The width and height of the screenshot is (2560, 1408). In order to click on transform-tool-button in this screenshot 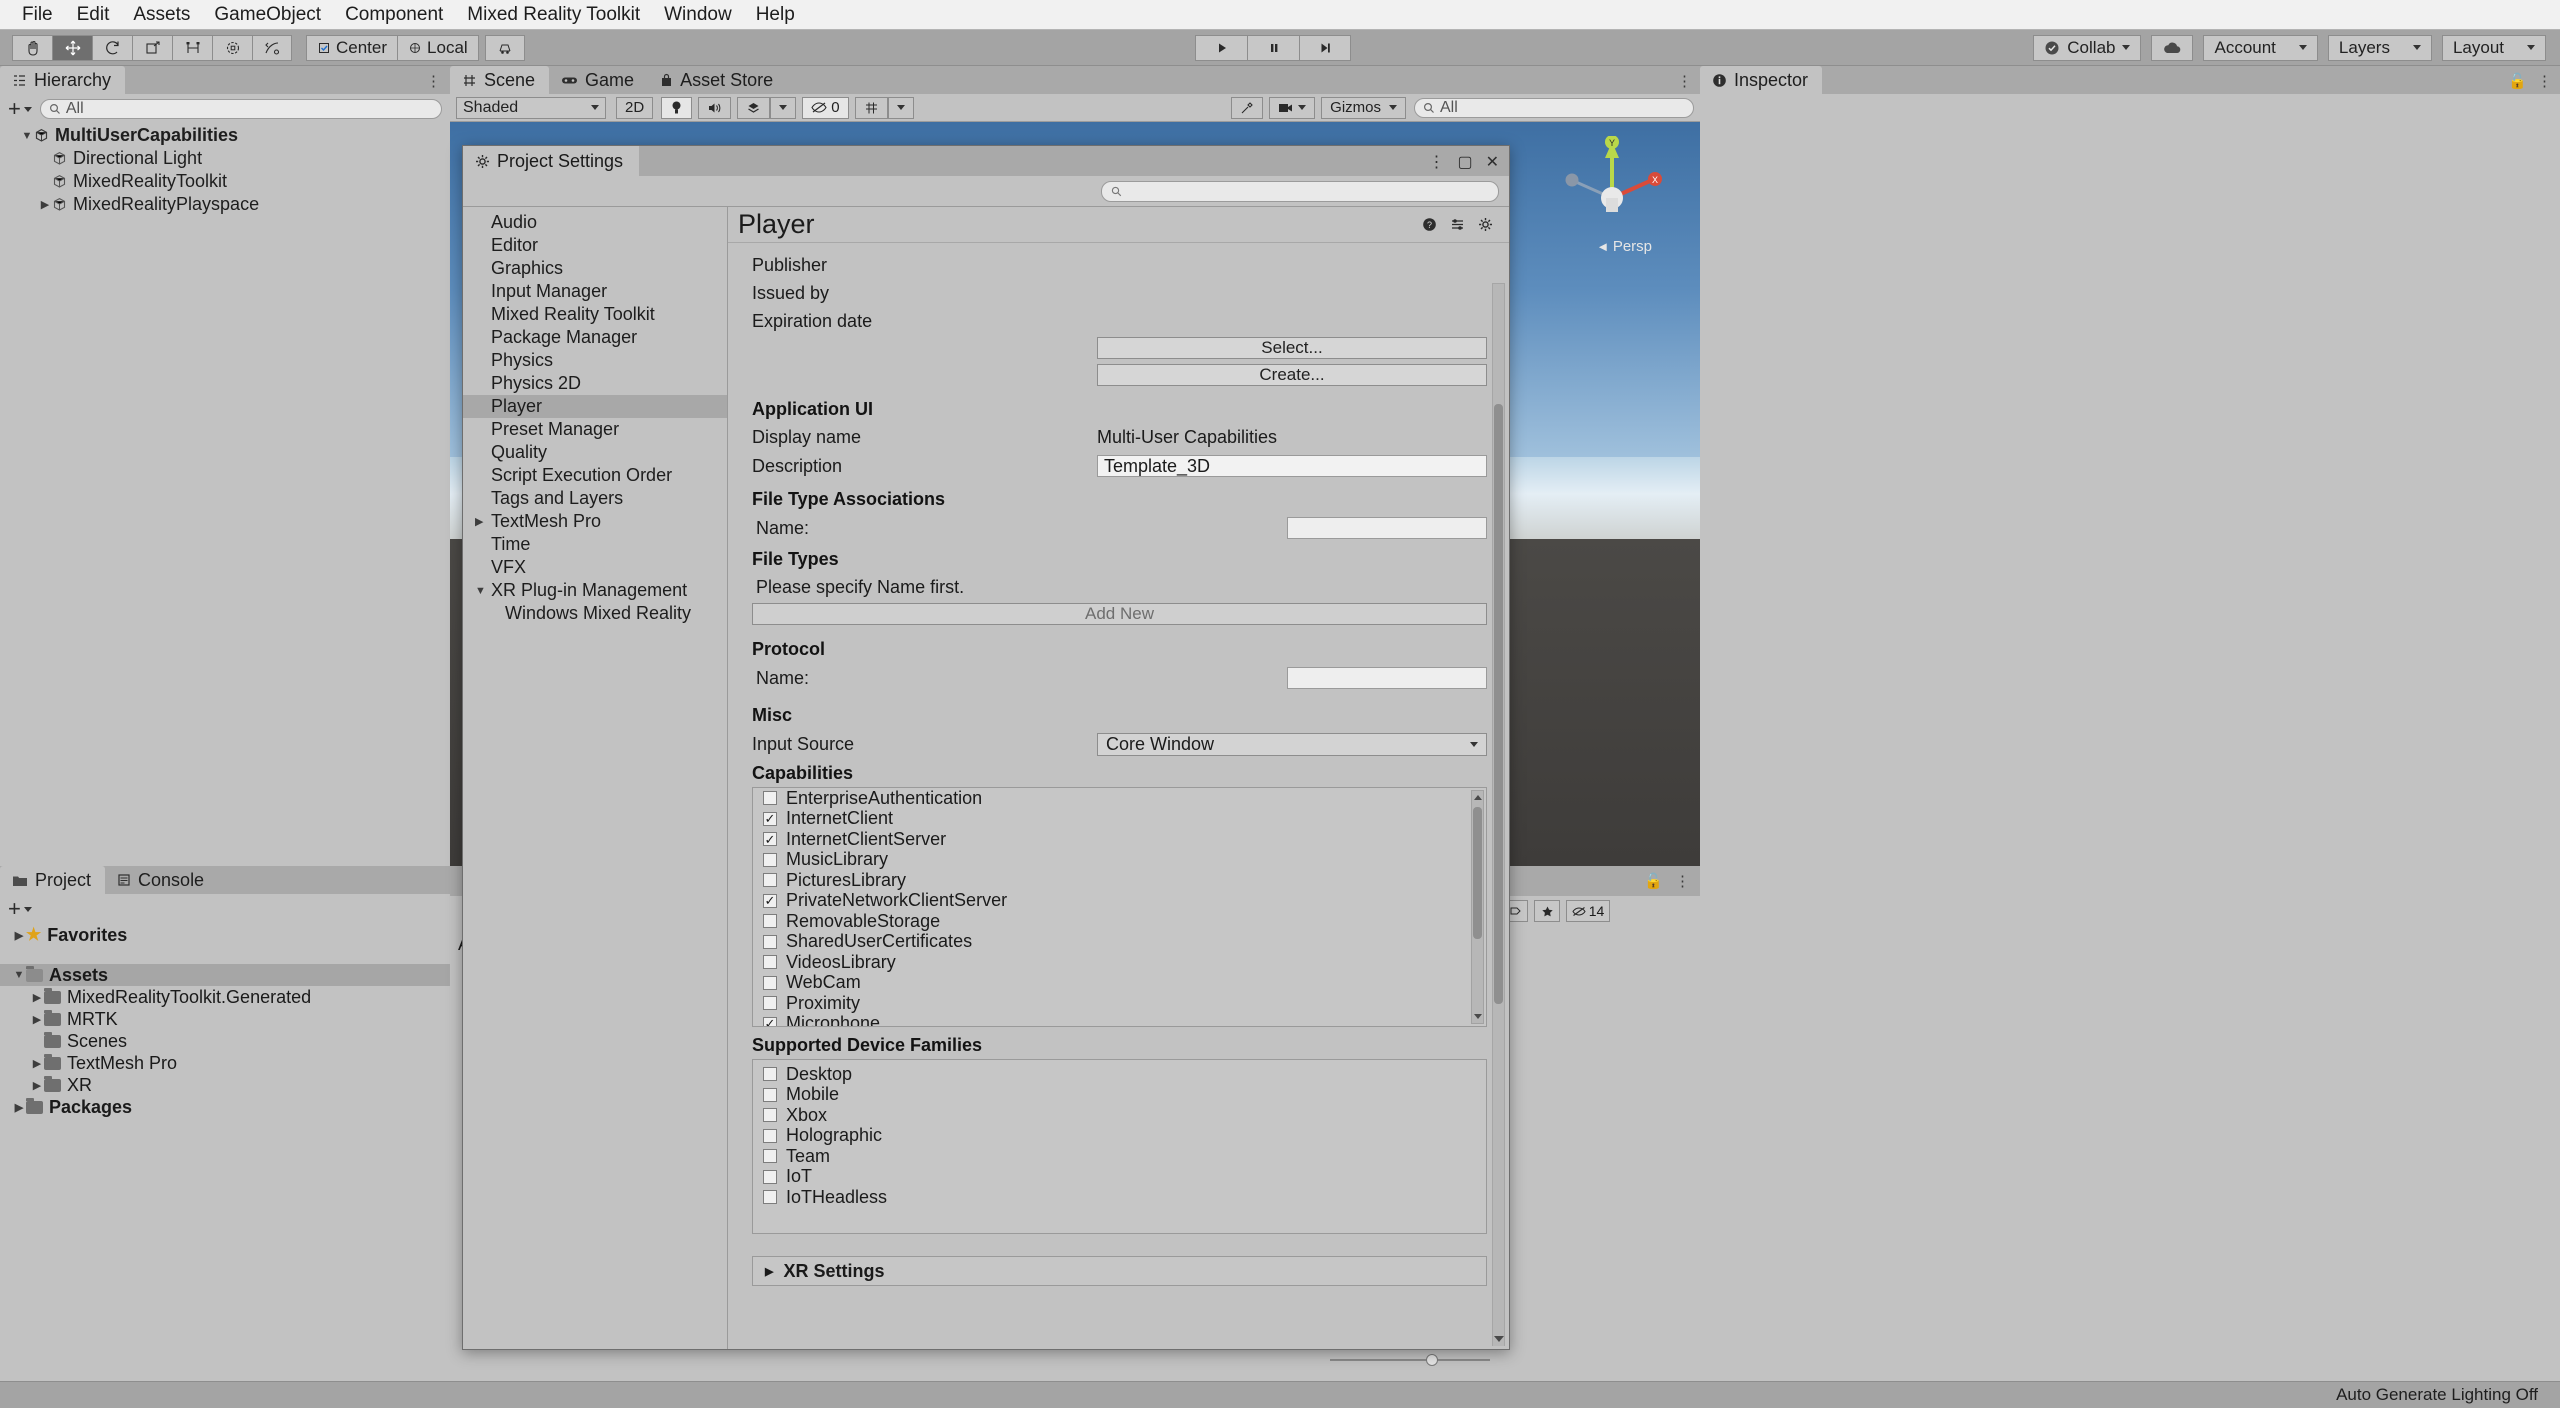, I will do `click(232, 47)`.